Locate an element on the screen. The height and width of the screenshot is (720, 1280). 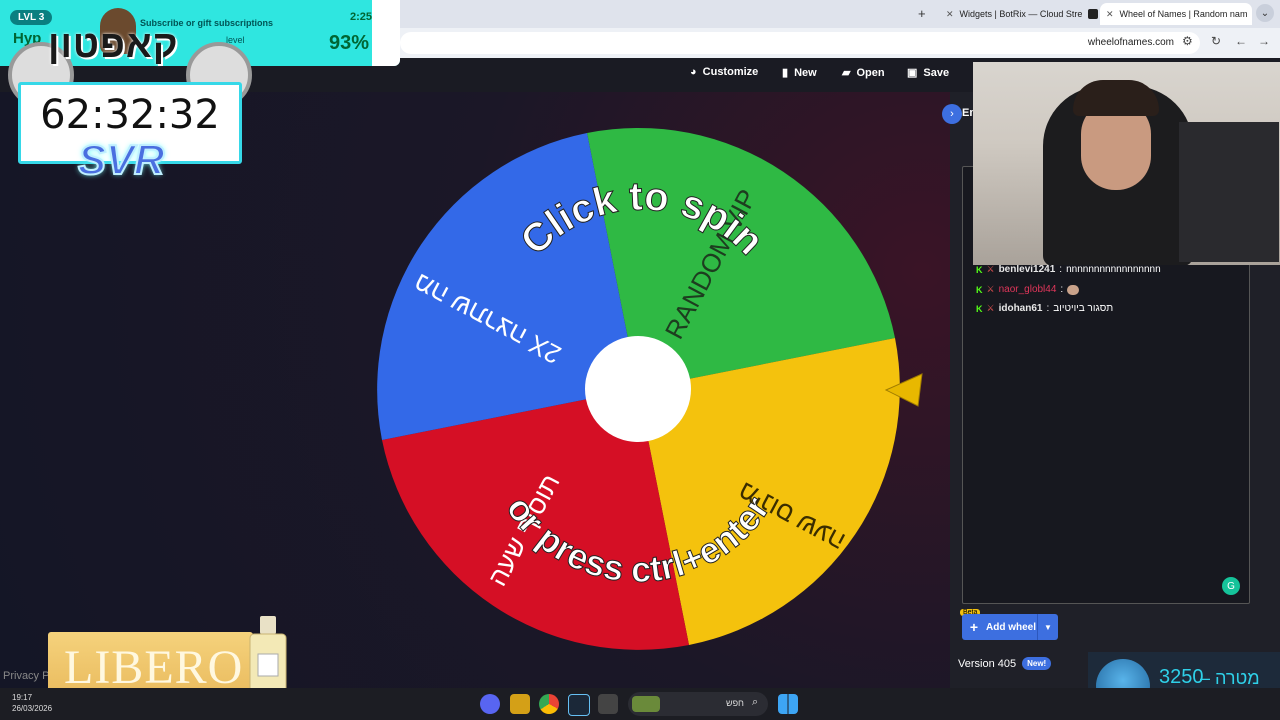
chat-username: idohan61 is located at coordinates (1020, 308).